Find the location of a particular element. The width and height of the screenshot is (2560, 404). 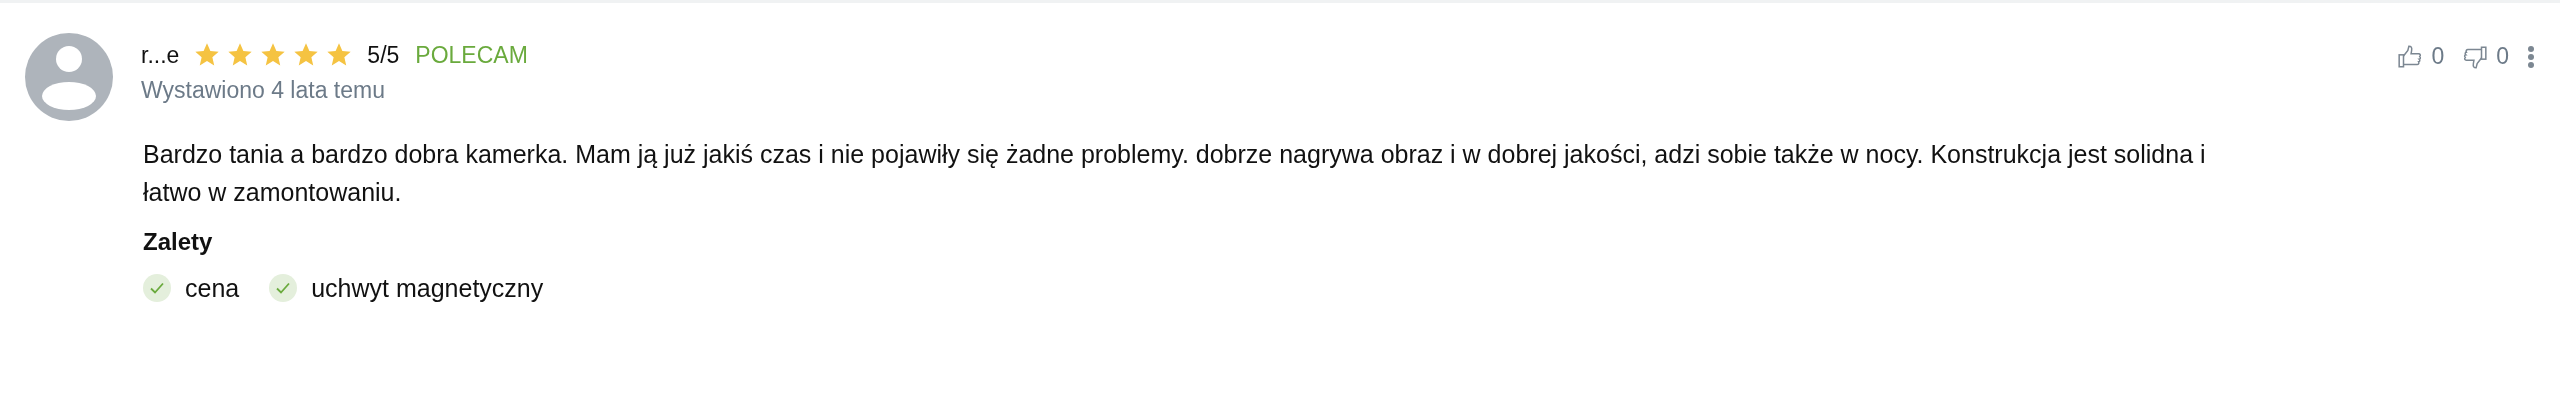

pro-item: cena is located at coordinates (212, 288).